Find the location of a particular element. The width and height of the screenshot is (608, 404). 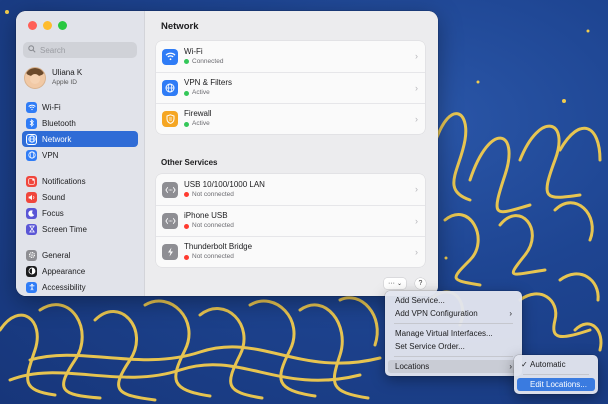

service-row-iphone-usb: iPhone USB Not connected › is located at coordinates (290, 220).